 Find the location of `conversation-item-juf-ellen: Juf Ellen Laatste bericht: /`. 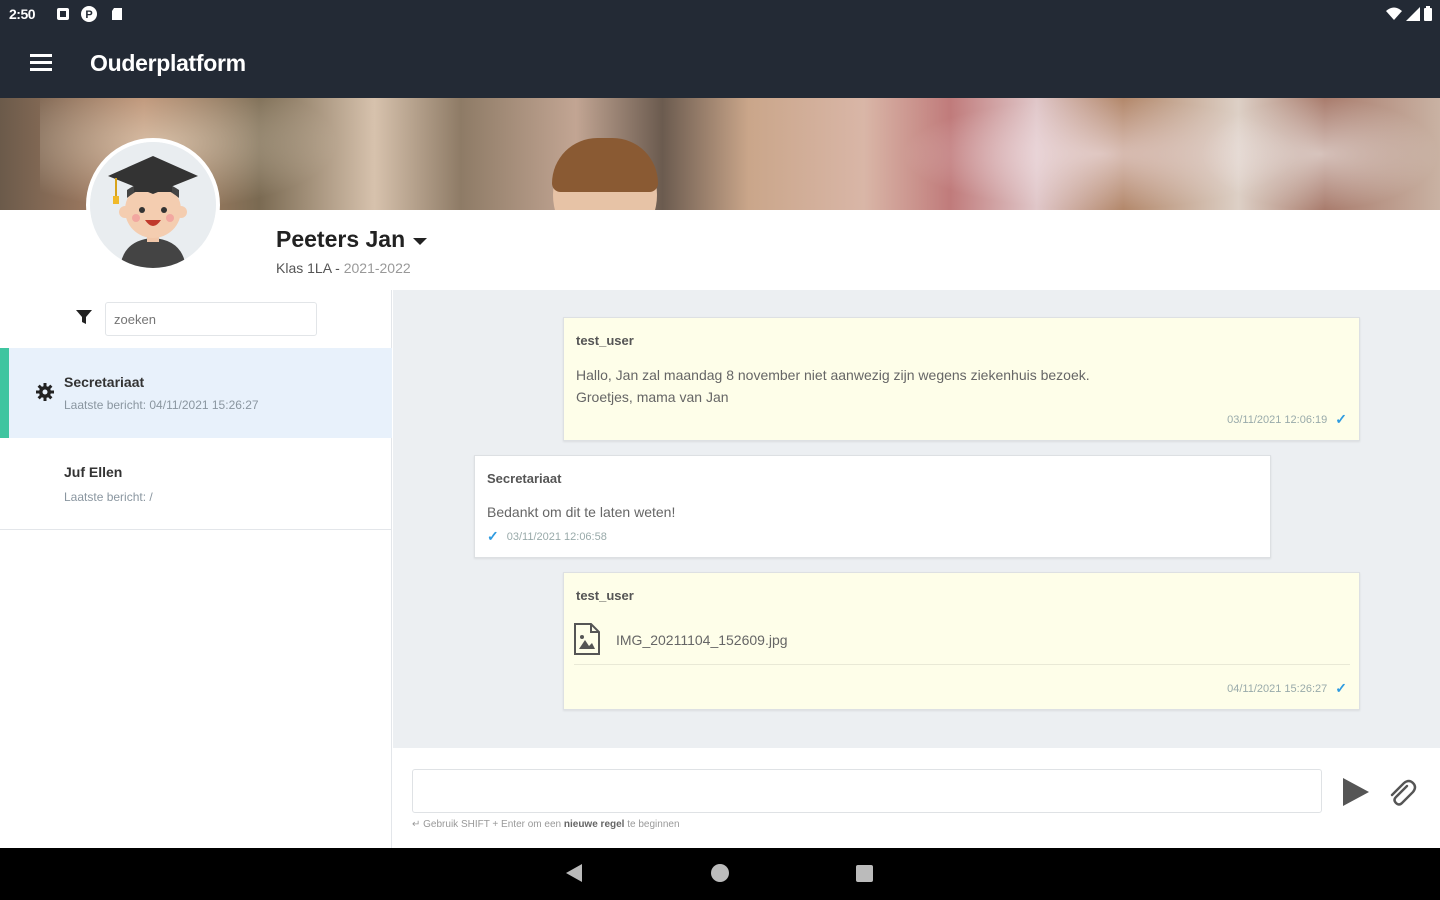

conversation-item-juf-ellen: Juf Ellen Laatste bericht: / is located at coordinates (196, 485).